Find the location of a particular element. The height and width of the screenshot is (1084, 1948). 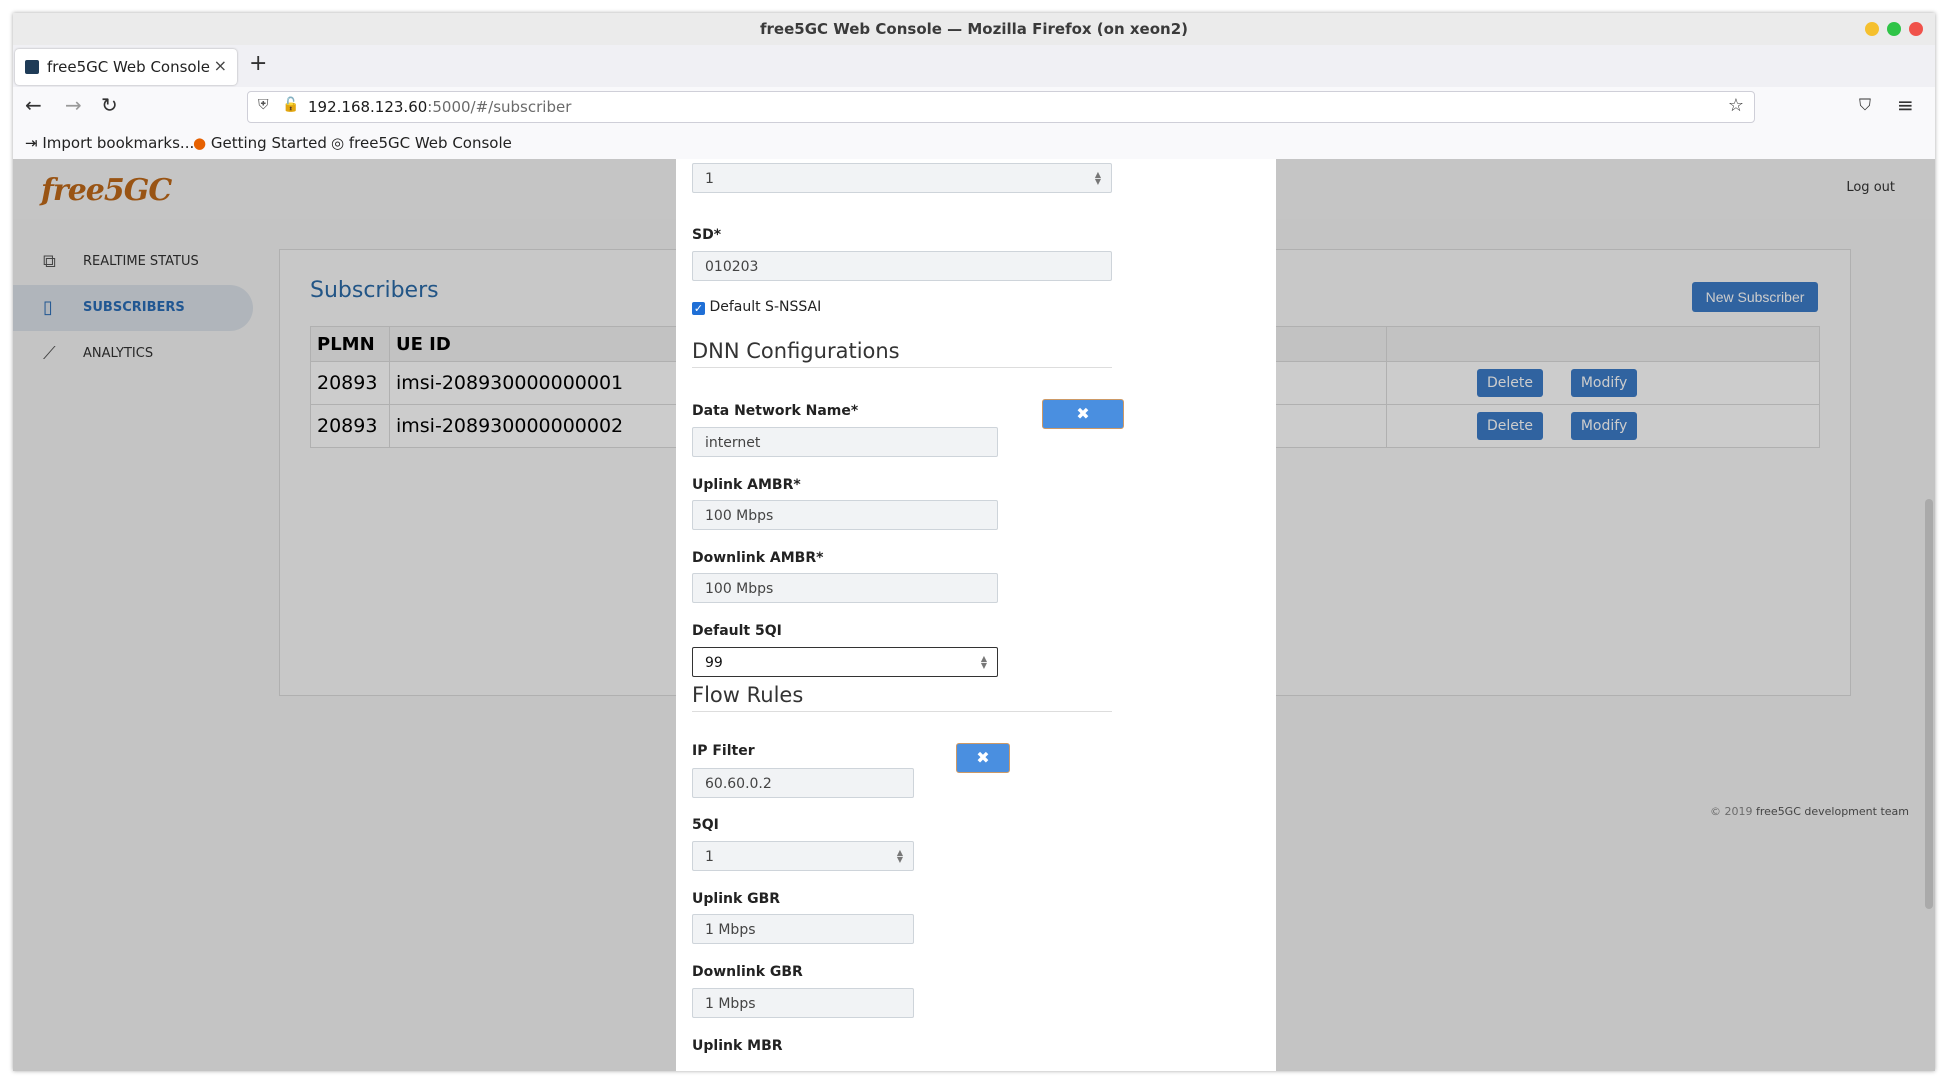

new-tab-button: + is located at coordinates (258, 63).